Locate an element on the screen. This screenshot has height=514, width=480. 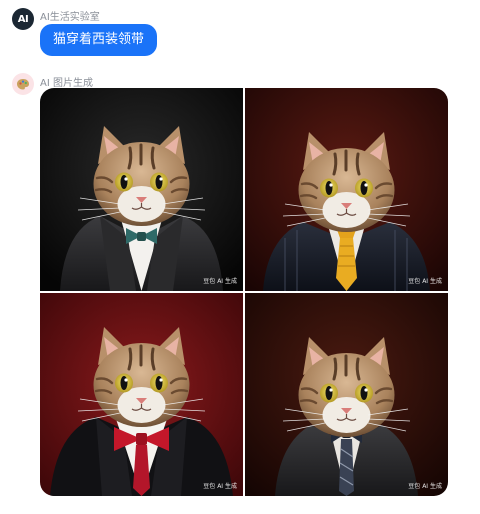
user-avatar: AI is located at coordinates (23, 19).